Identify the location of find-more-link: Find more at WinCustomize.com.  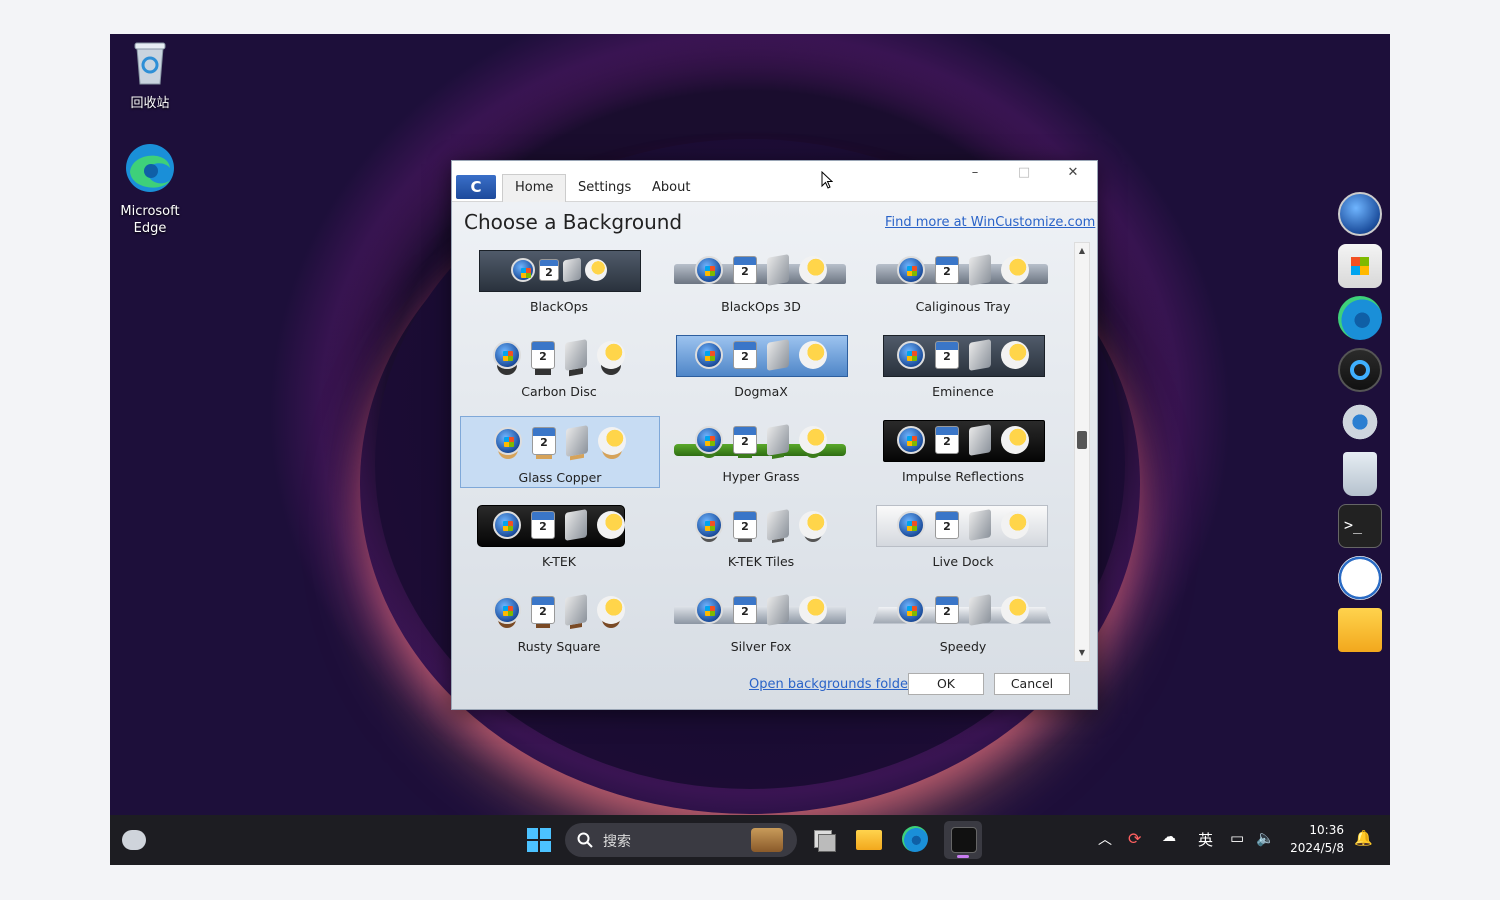
(990, 222).